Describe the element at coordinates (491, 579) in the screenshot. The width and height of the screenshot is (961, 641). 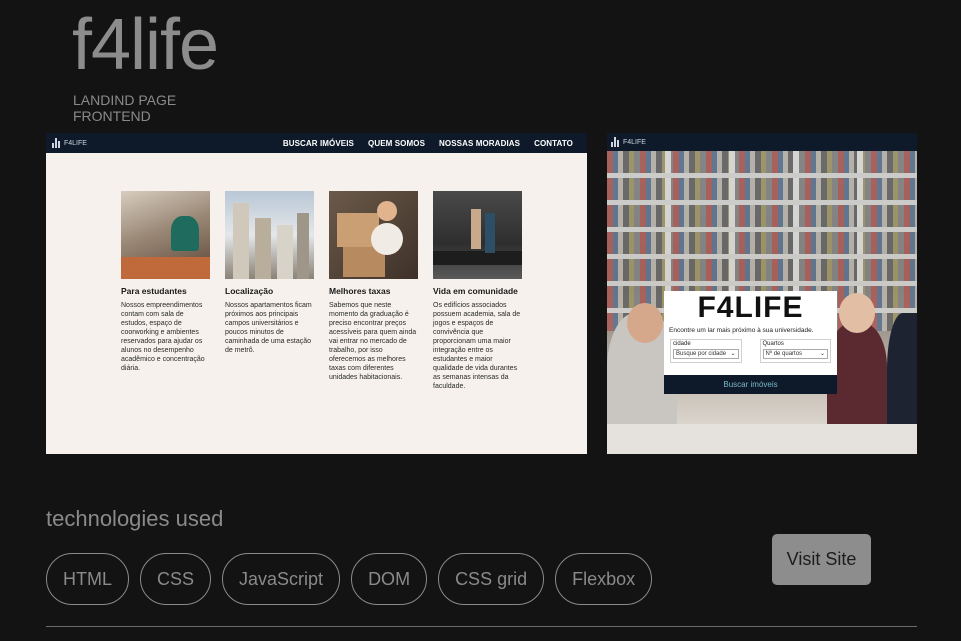
I see `tech-pill-css-grid: CSS grid` at that location.